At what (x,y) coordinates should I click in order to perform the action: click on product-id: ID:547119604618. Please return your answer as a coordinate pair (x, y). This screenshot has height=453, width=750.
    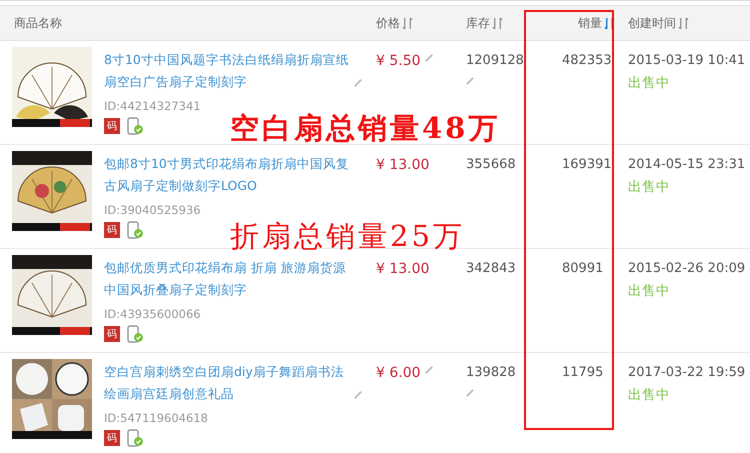
    Looking at the image, I should click on (156, 418).